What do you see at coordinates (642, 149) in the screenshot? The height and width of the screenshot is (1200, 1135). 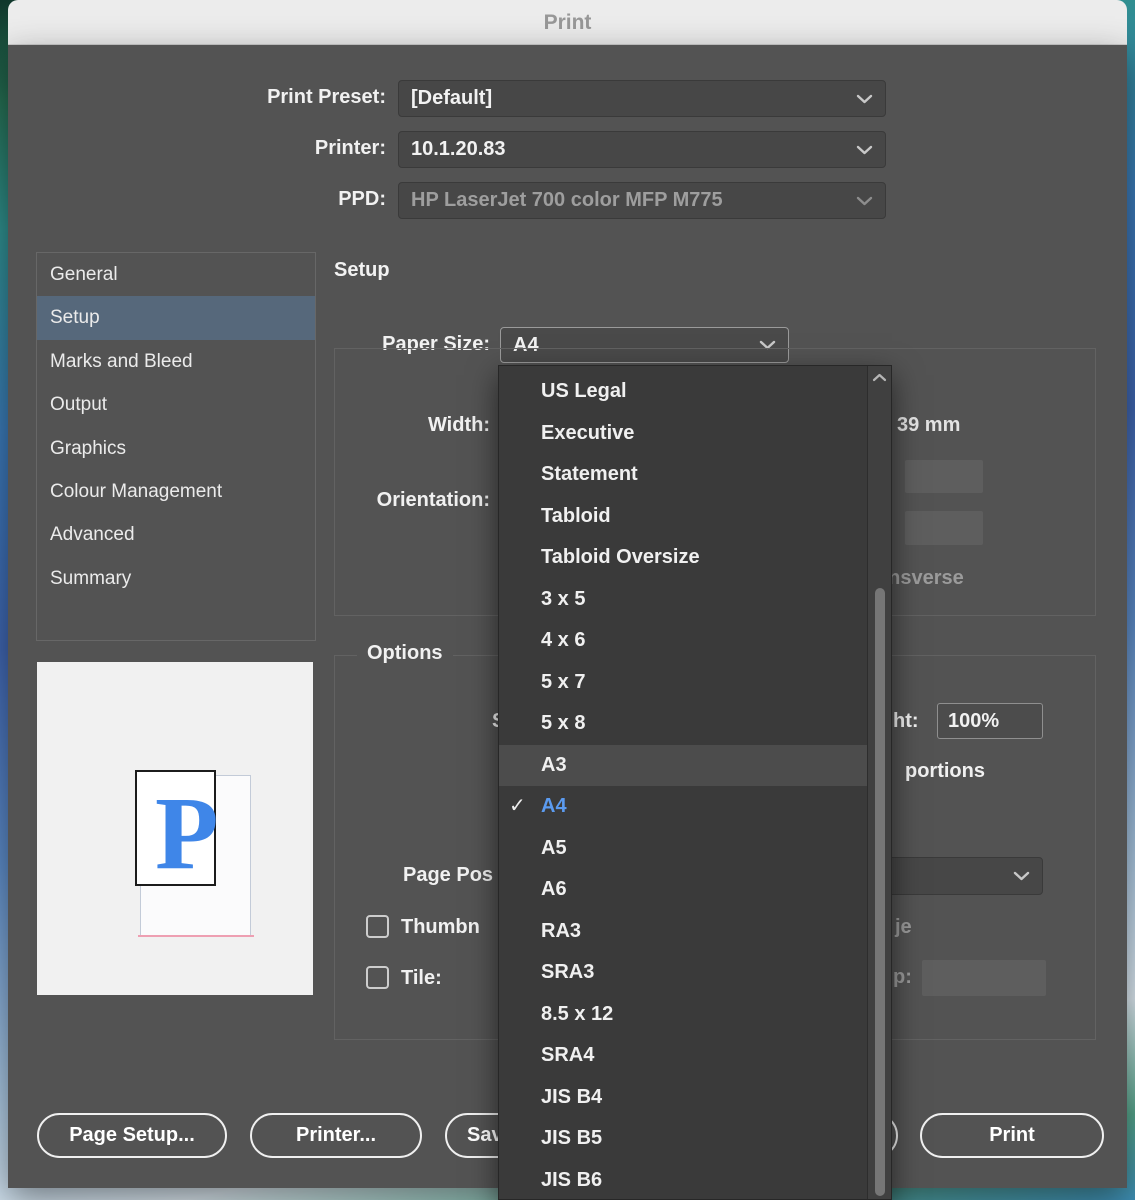 I see `printer-select: 10.1.20.83` at bounding box center [642, 149].